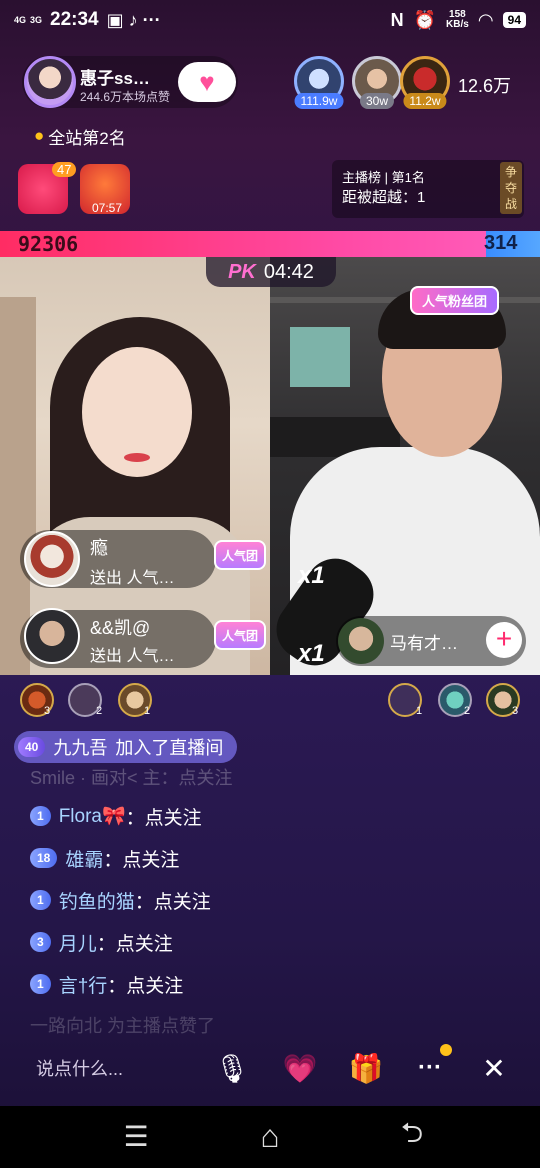  What do you see at coordinates (428, 189) in the screenshot?
I see `anchor-rank-panel: 主播榜 | 第1名 距被超越：1` at bounding box center [428, 189].